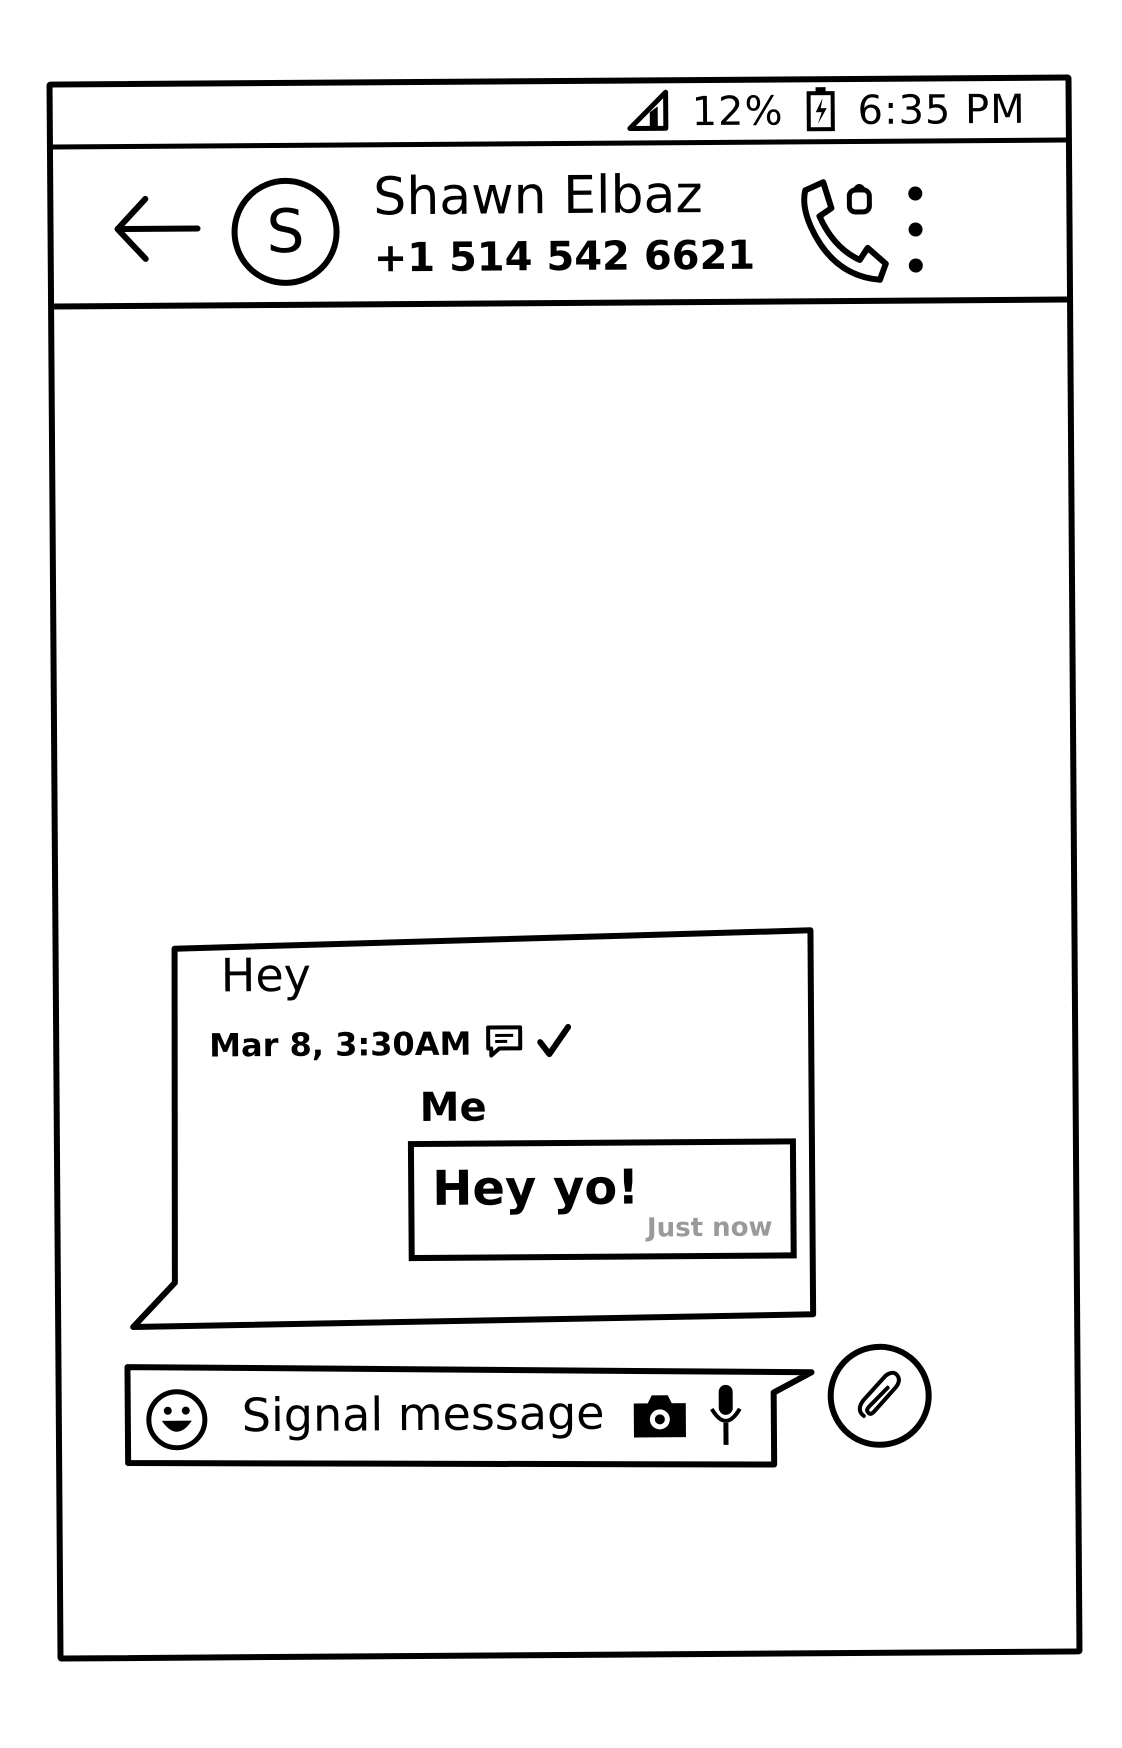 This screenshot has height=1748, width=1122. What do you see at coordinates (285, 232) in the screenshot?
I see `avatar: S` at bounding box center [285, 232].